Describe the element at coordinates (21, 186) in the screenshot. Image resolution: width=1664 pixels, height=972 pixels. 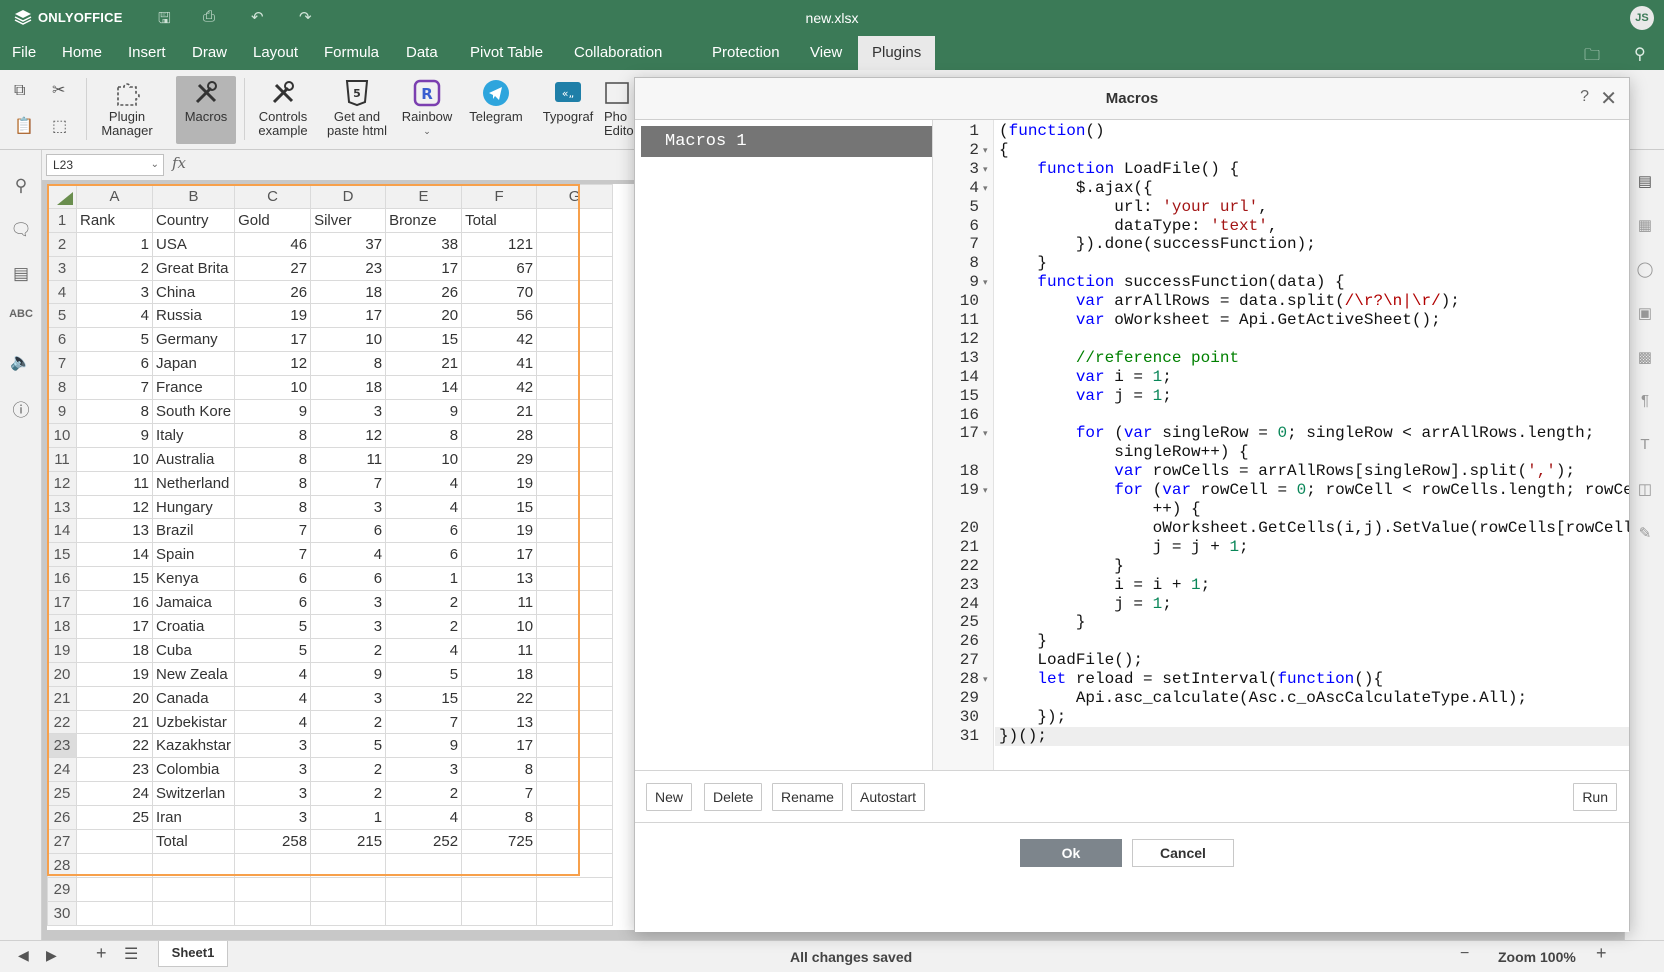
I see `search-icon: ⚲` at that location.